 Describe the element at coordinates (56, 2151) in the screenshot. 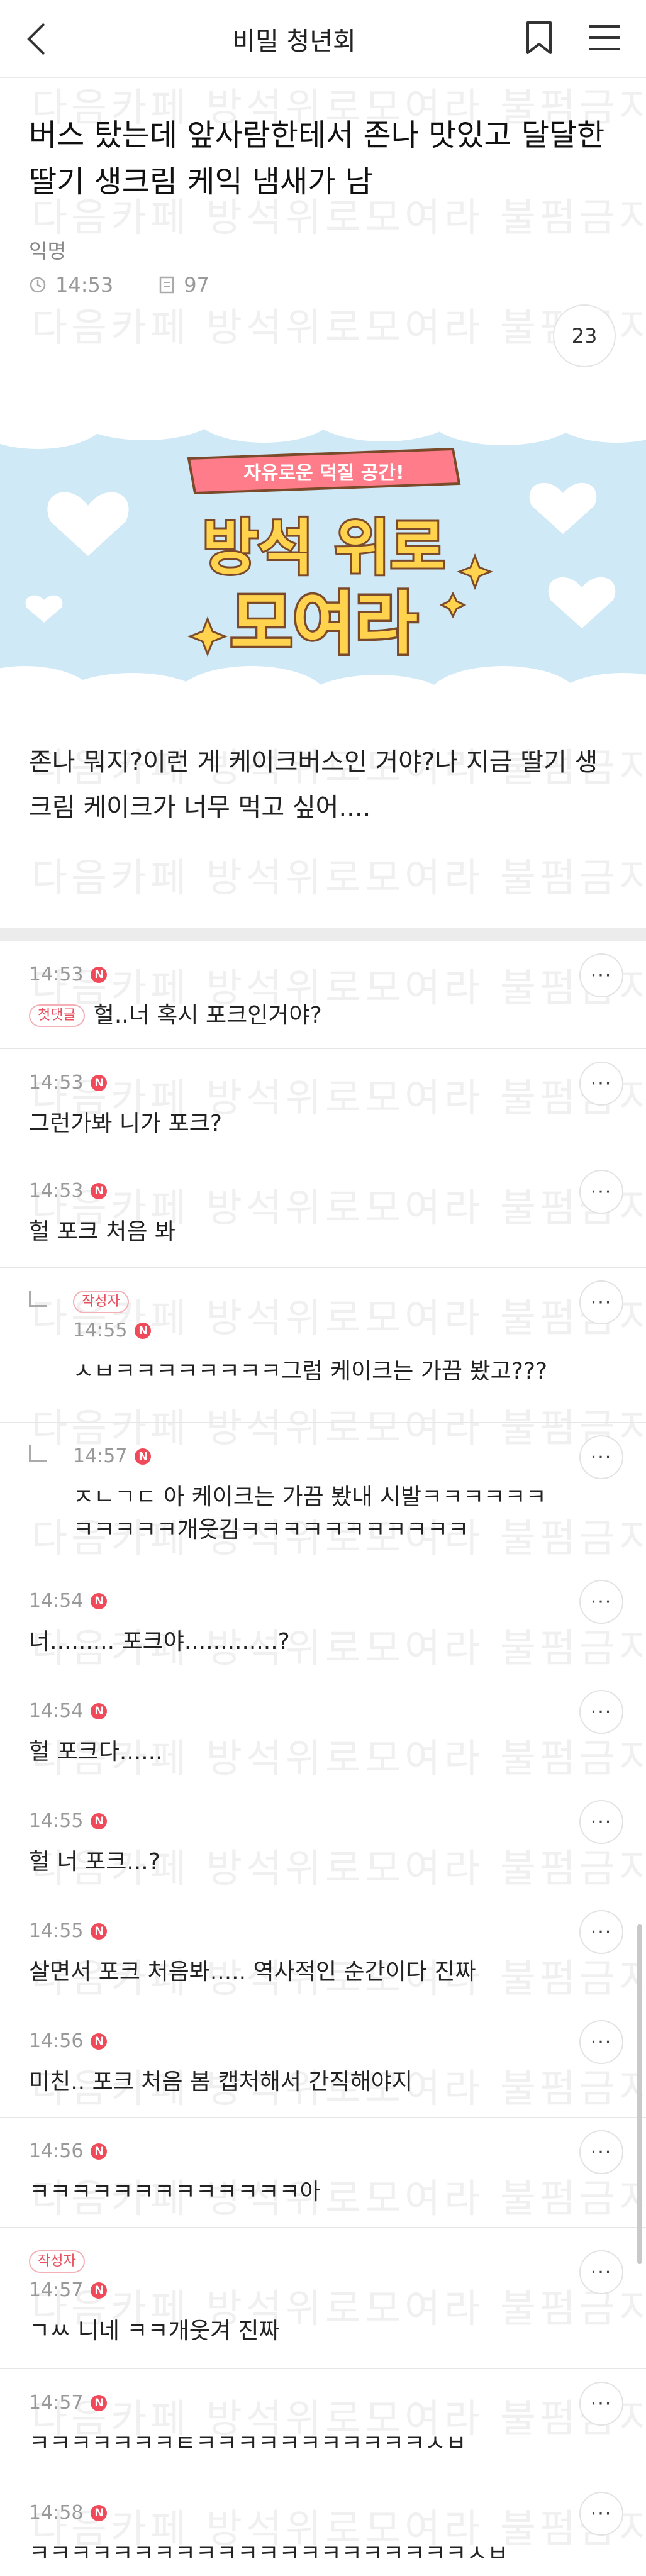

I see `comment-time: 14:56` at that location.